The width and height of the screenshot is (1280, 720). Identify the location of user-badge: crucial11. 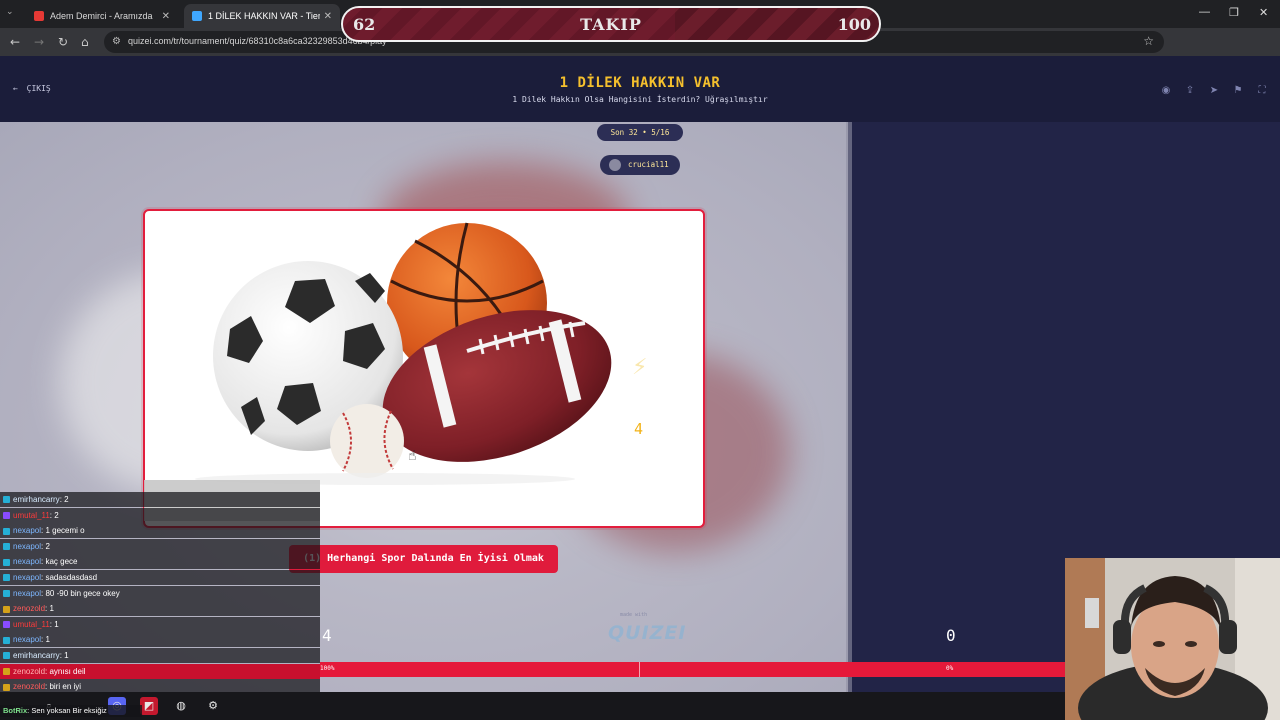
(640, 165).